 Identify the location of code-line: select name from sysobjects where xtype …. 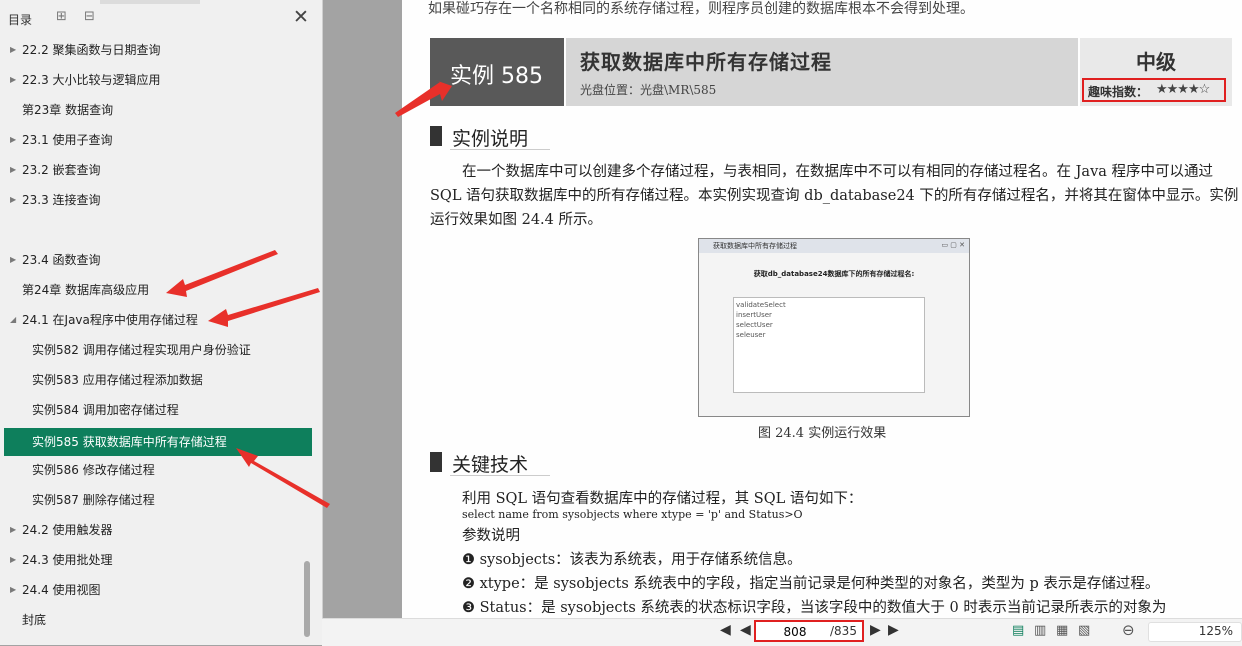
(632, 514).